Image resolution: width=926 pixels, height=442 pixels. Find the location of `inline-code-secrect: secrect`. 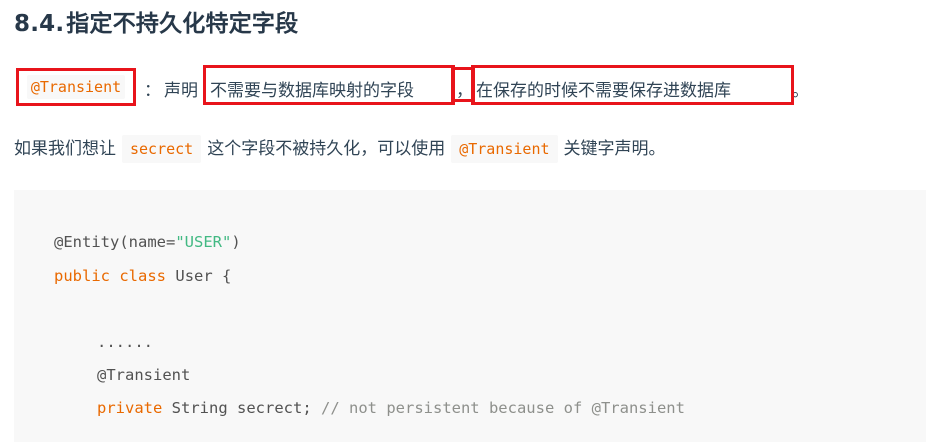

inline-code-secrect: secrect is located at coordinates (162, 149).